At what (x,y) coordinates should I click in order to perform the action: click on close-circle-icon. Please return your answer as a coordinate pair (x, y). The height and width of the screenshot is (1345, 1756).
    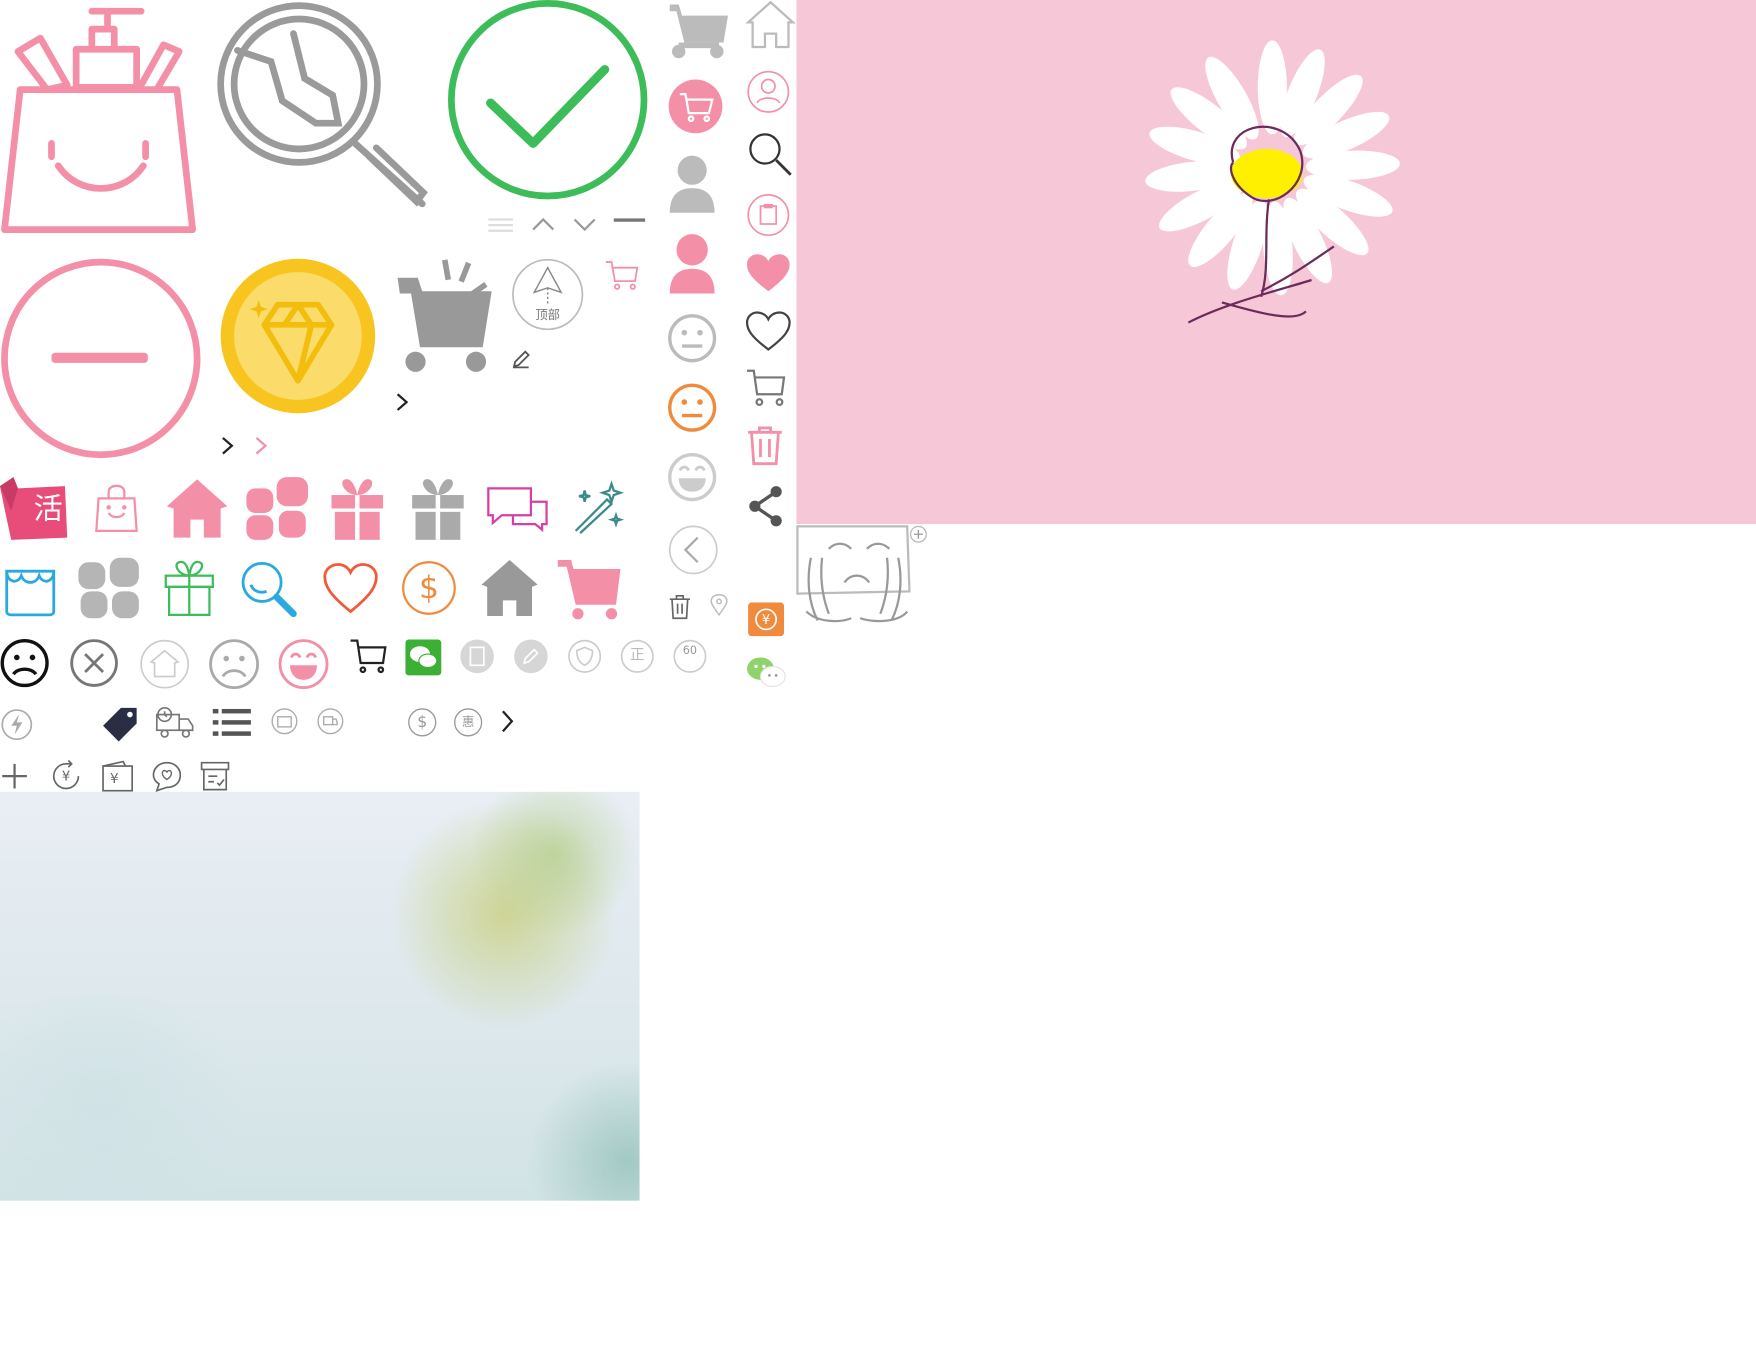
    Looking at the image, I should click on (93, 662).